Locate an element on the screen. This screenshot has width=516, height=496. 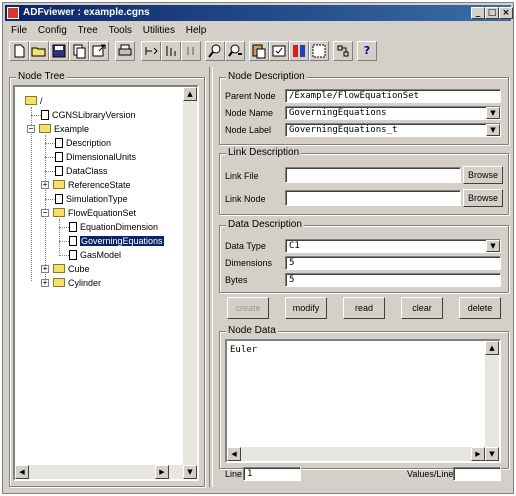
menu-tree: Tree is located at coordinates (88, 30).